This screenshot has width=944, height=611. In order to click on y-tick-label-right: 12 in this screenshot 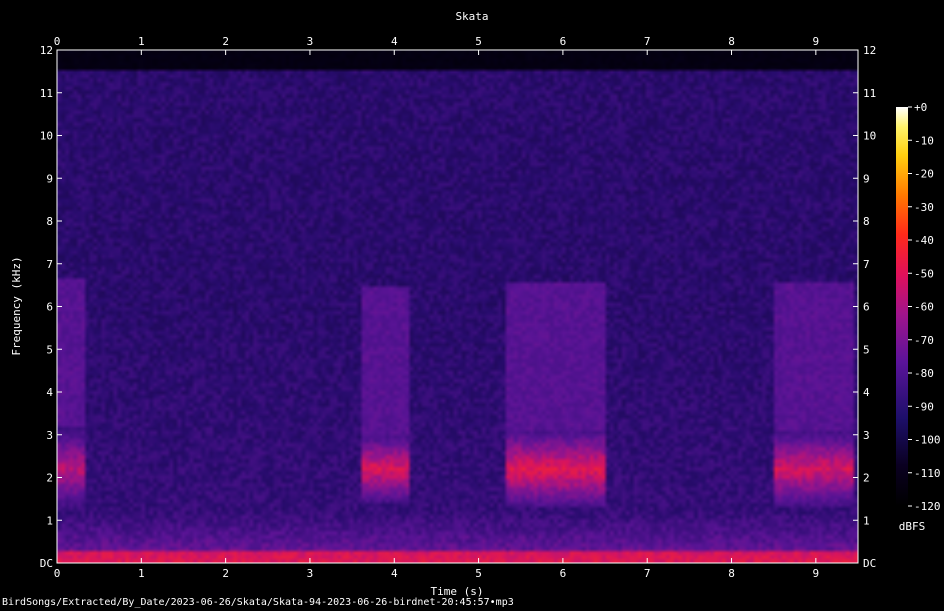, I will do `click(869, 50)`.